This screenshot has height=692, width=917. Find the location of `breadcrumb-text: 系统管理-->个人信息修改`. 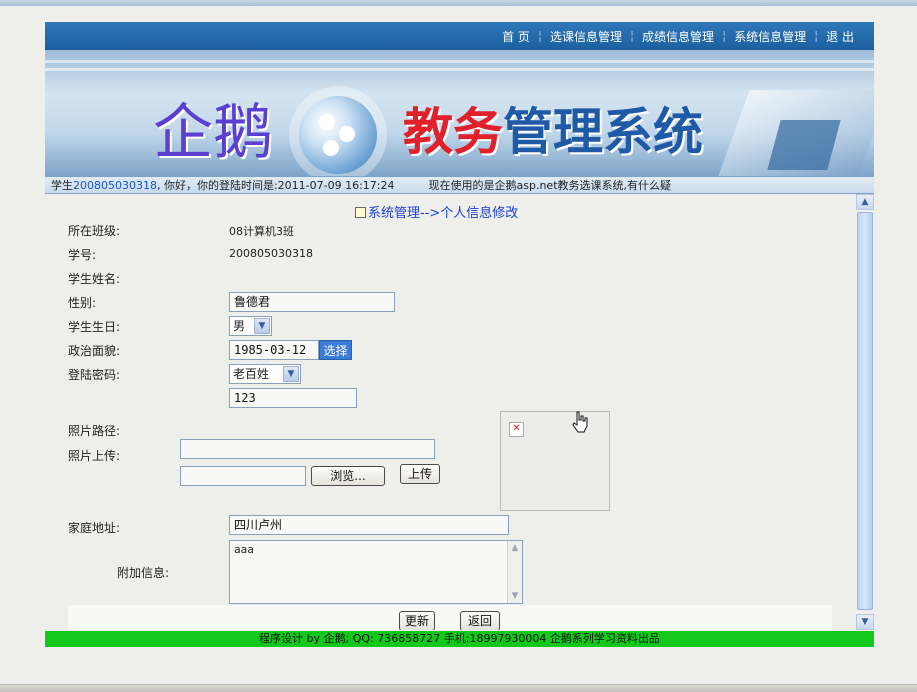

breadcrumb-text: 系统管理-->个人信息修改 is located at coordinates (443, 213).